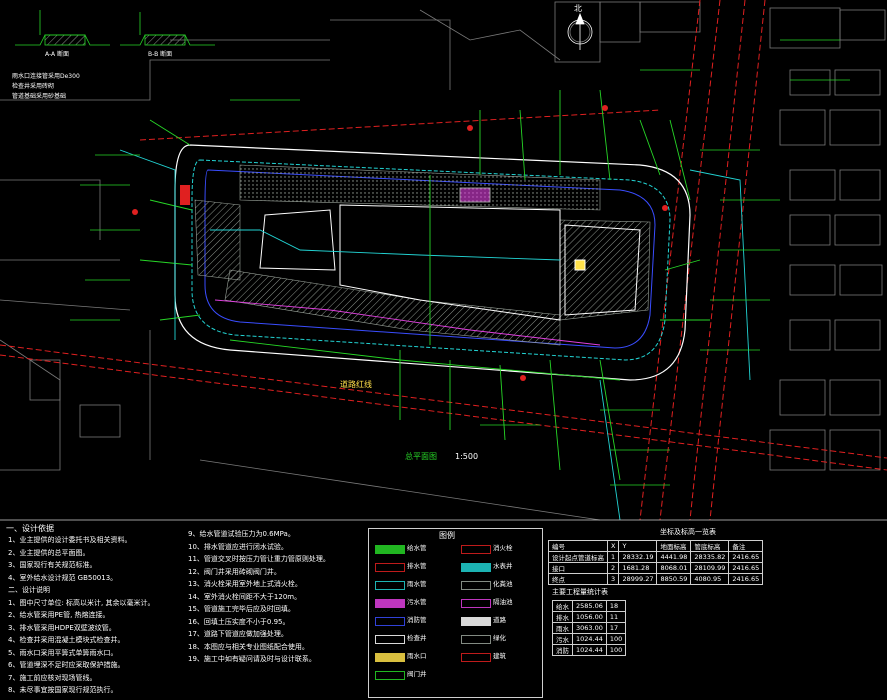 The width and height of the screenshot is (887, 700). Describe the element at coordinates (562, 617) in the screenshot. I see `table-cell: 排水` at that location.